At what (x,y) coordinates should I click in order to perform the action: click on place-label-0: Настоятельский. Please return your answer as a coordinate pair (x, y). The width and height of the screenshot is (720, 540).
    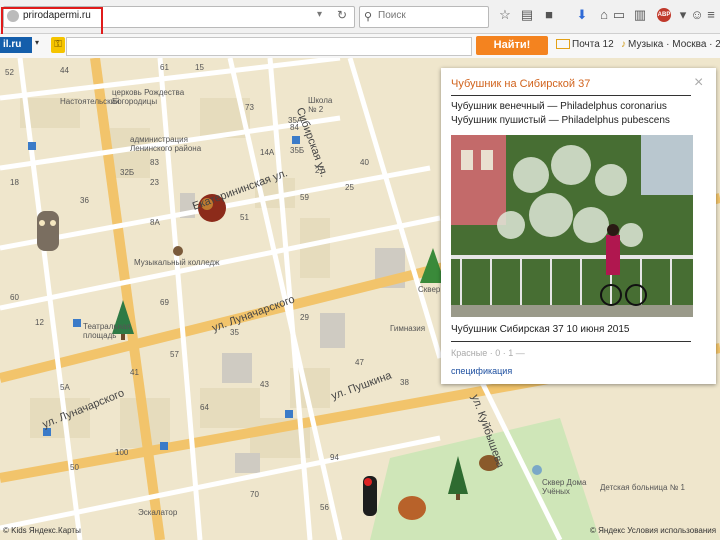
    Looking at the image, I should click on (90, 101).